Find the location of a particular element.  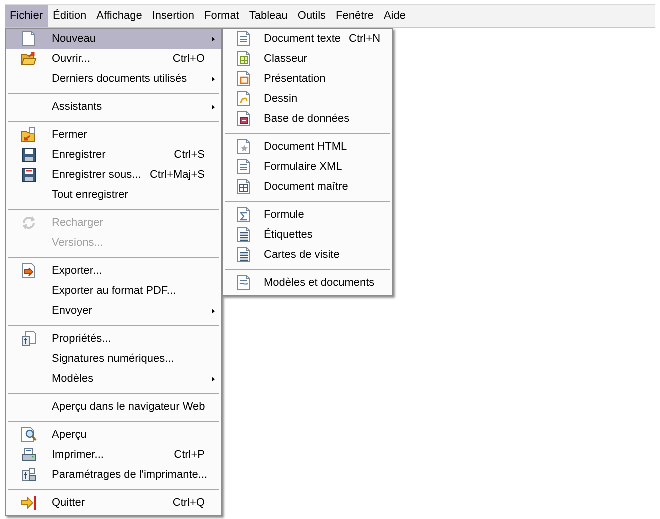

menu-item: Cartes de visite is located at coordinates (307, 255).